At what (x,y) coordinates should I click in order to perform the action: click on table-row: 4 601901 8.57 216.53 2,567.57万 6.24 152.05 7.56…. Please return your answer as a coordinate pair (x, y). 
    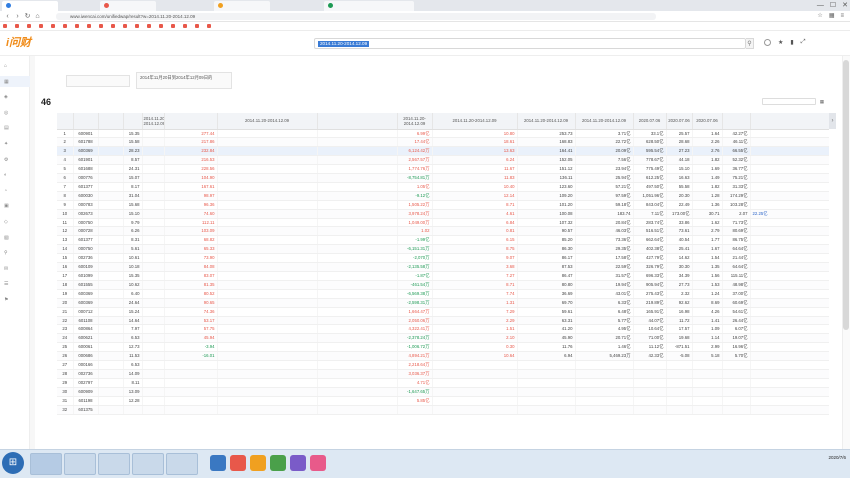
    Looking at the image, I should click on (443, 160).